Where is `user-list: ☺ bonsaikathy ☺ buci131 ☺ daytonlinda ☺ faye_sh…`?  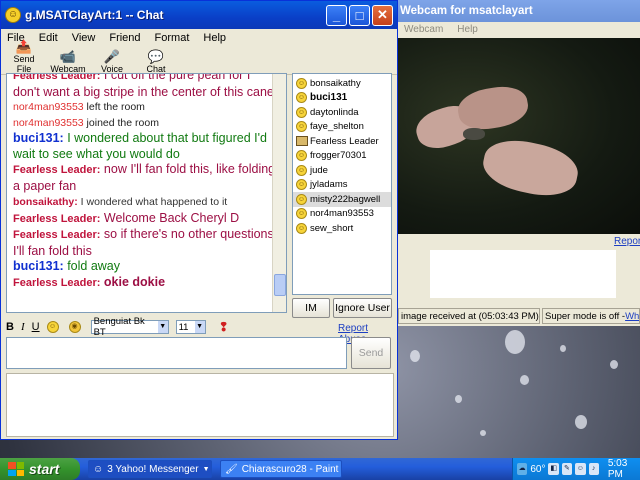
user-list: ☺ bonsaikathy ☺ buci131 ☺ daytonlinda ☺ faye_sh… is located at coordinates (342, 184).